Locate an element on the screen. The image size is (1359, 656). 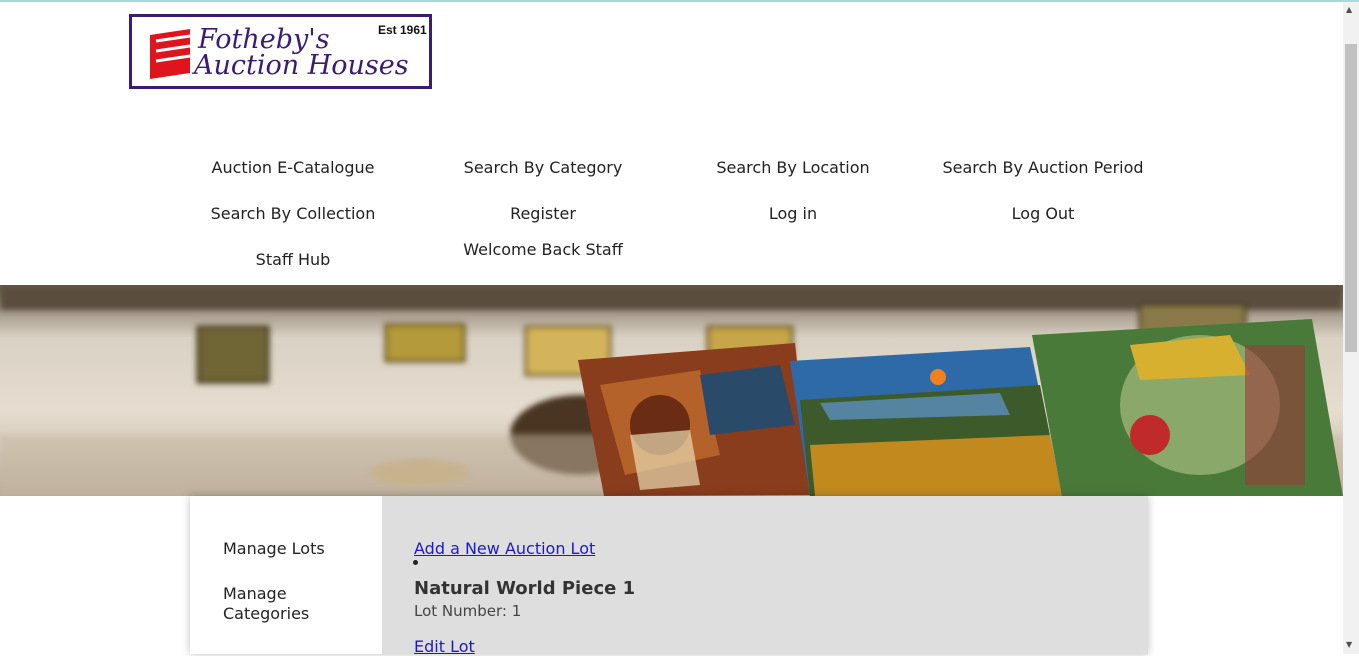
nav-auction-e-catalogue: Auction E-Catalogue is located at coordinates (293, 167).